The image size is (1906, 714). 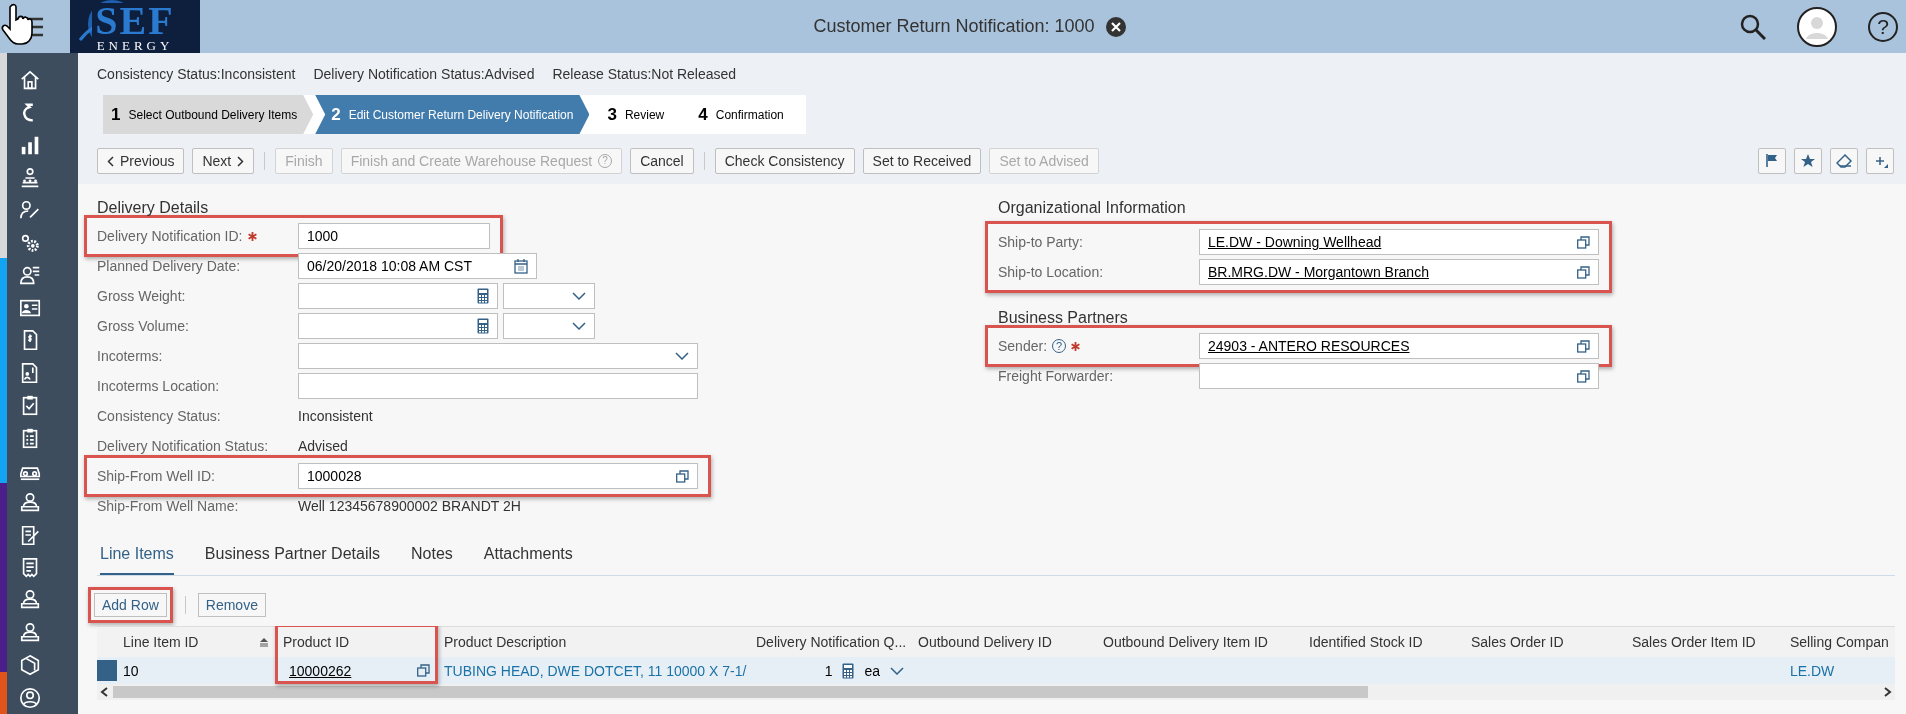 I want to click on value-help-field: 1000028, so click(x=498, y=476).